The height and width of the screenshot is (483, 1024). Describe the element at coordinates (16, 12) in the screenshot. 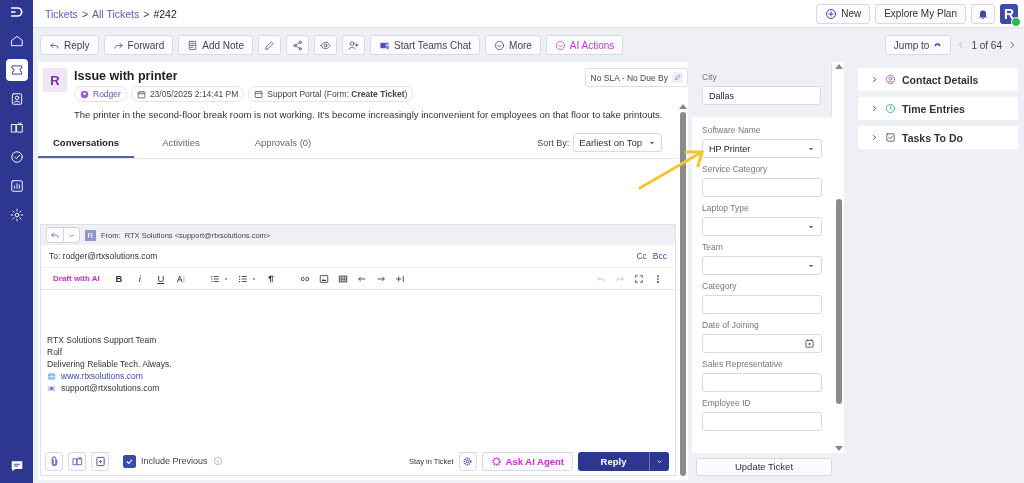

I see `exit-icon` at that location.